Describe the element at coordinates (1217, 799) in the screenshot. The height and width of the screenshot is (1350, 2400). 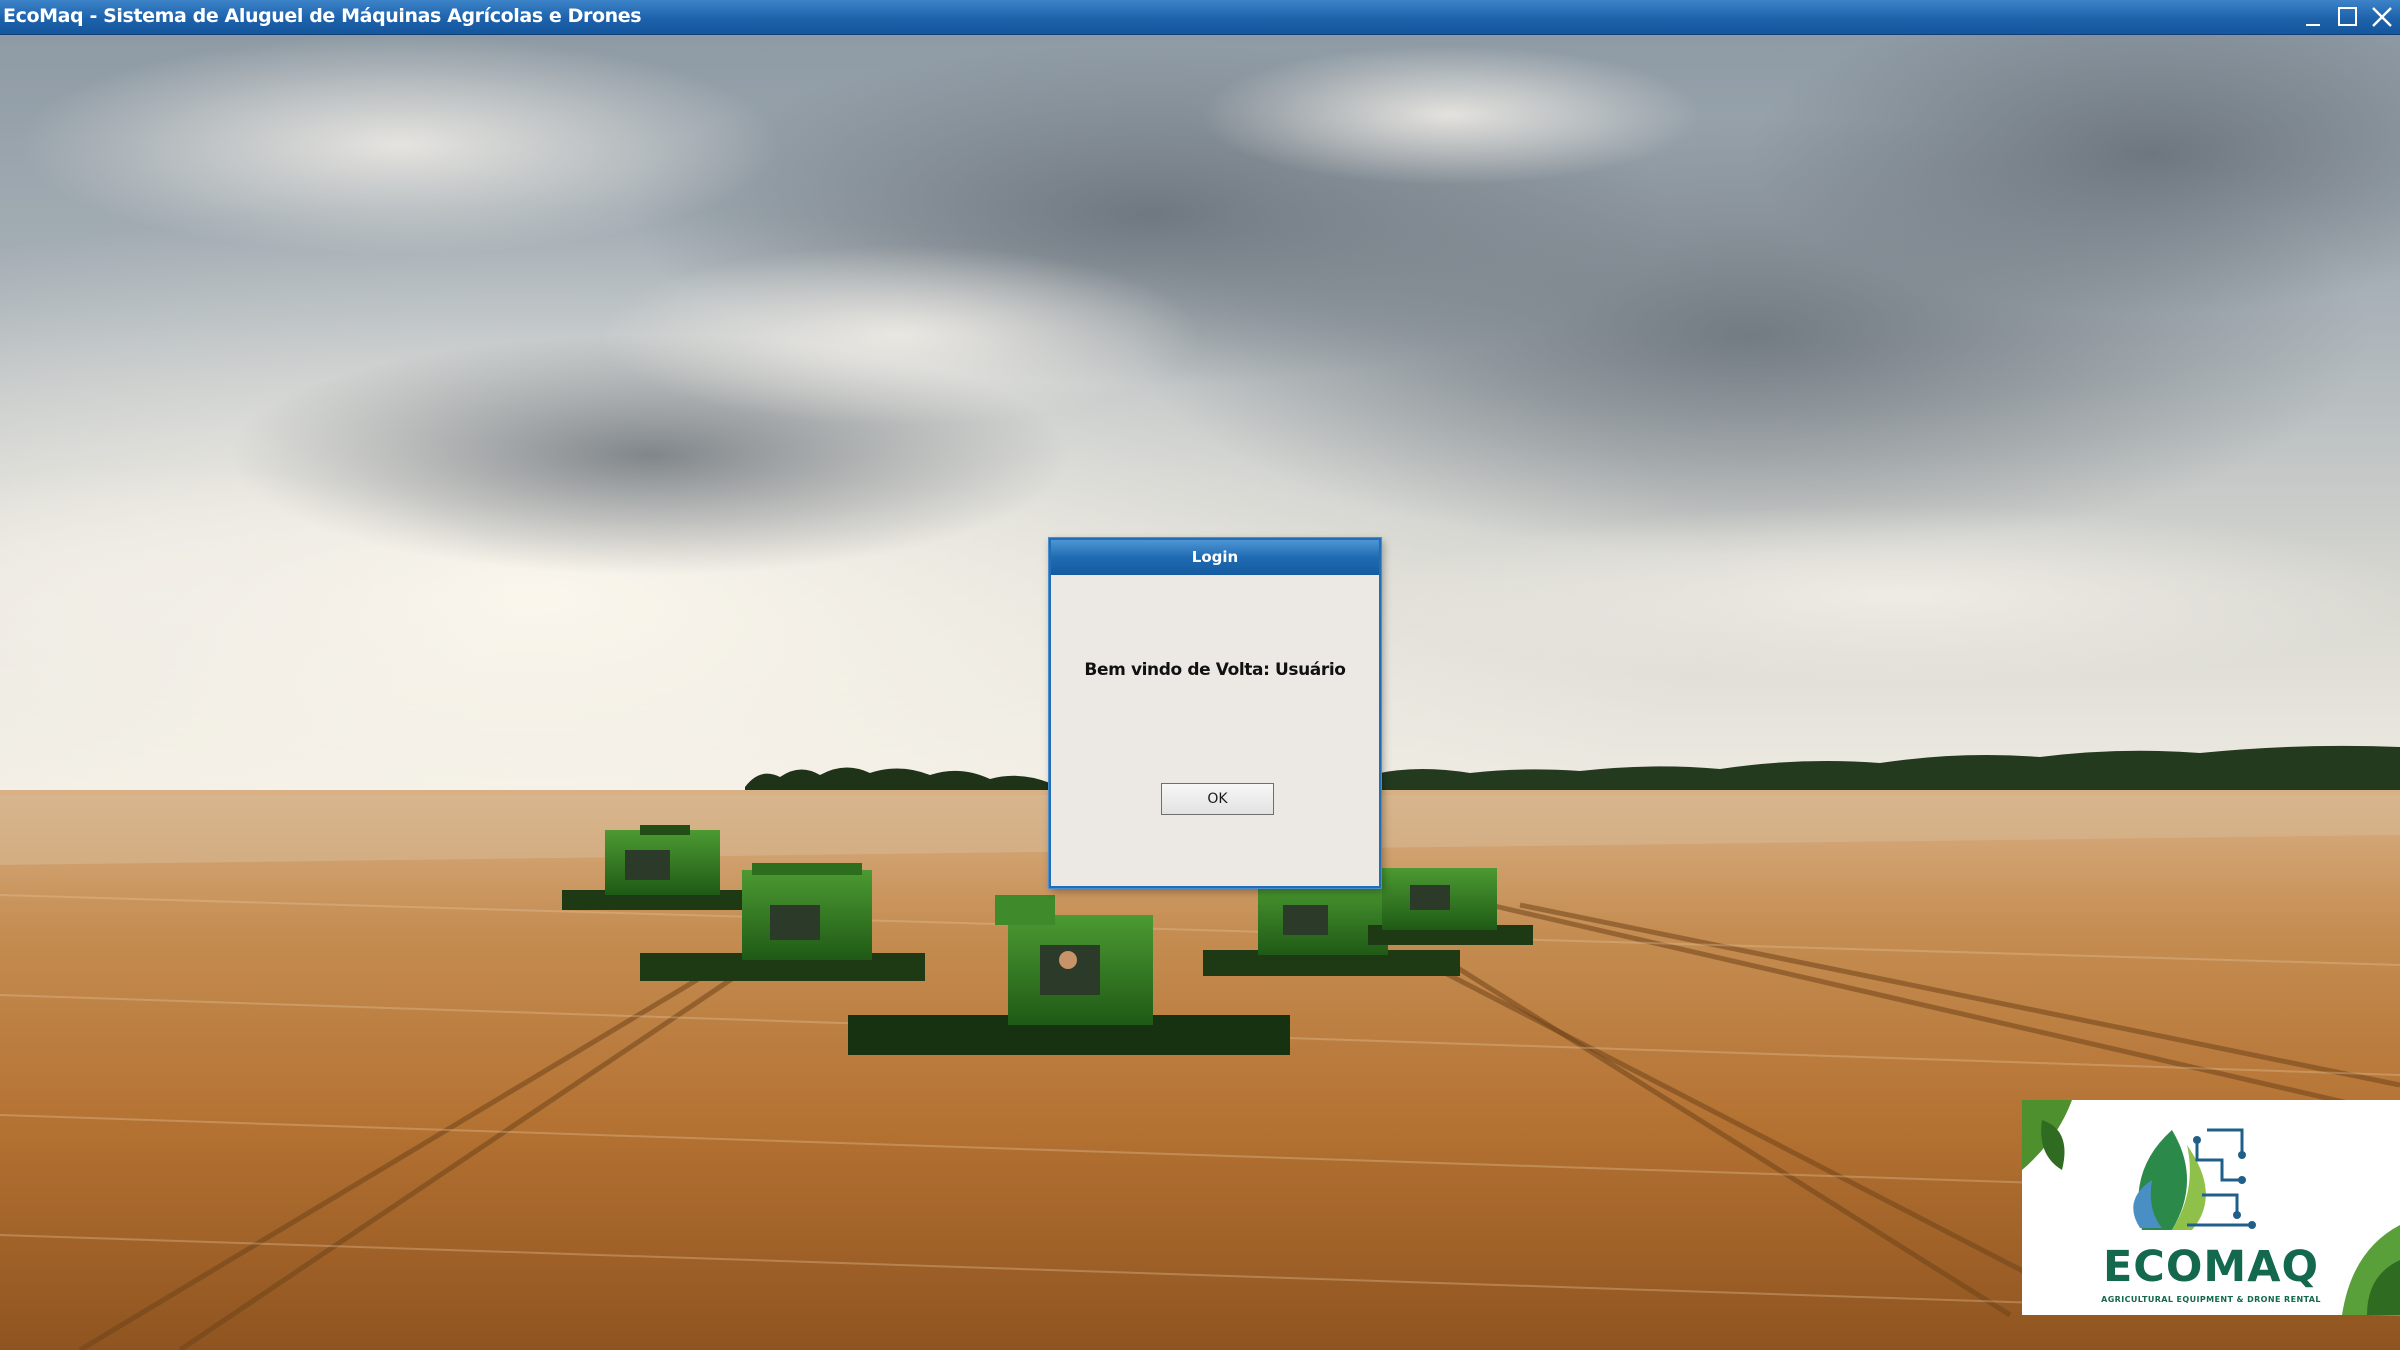
I see `ok-button: OK` at that location.